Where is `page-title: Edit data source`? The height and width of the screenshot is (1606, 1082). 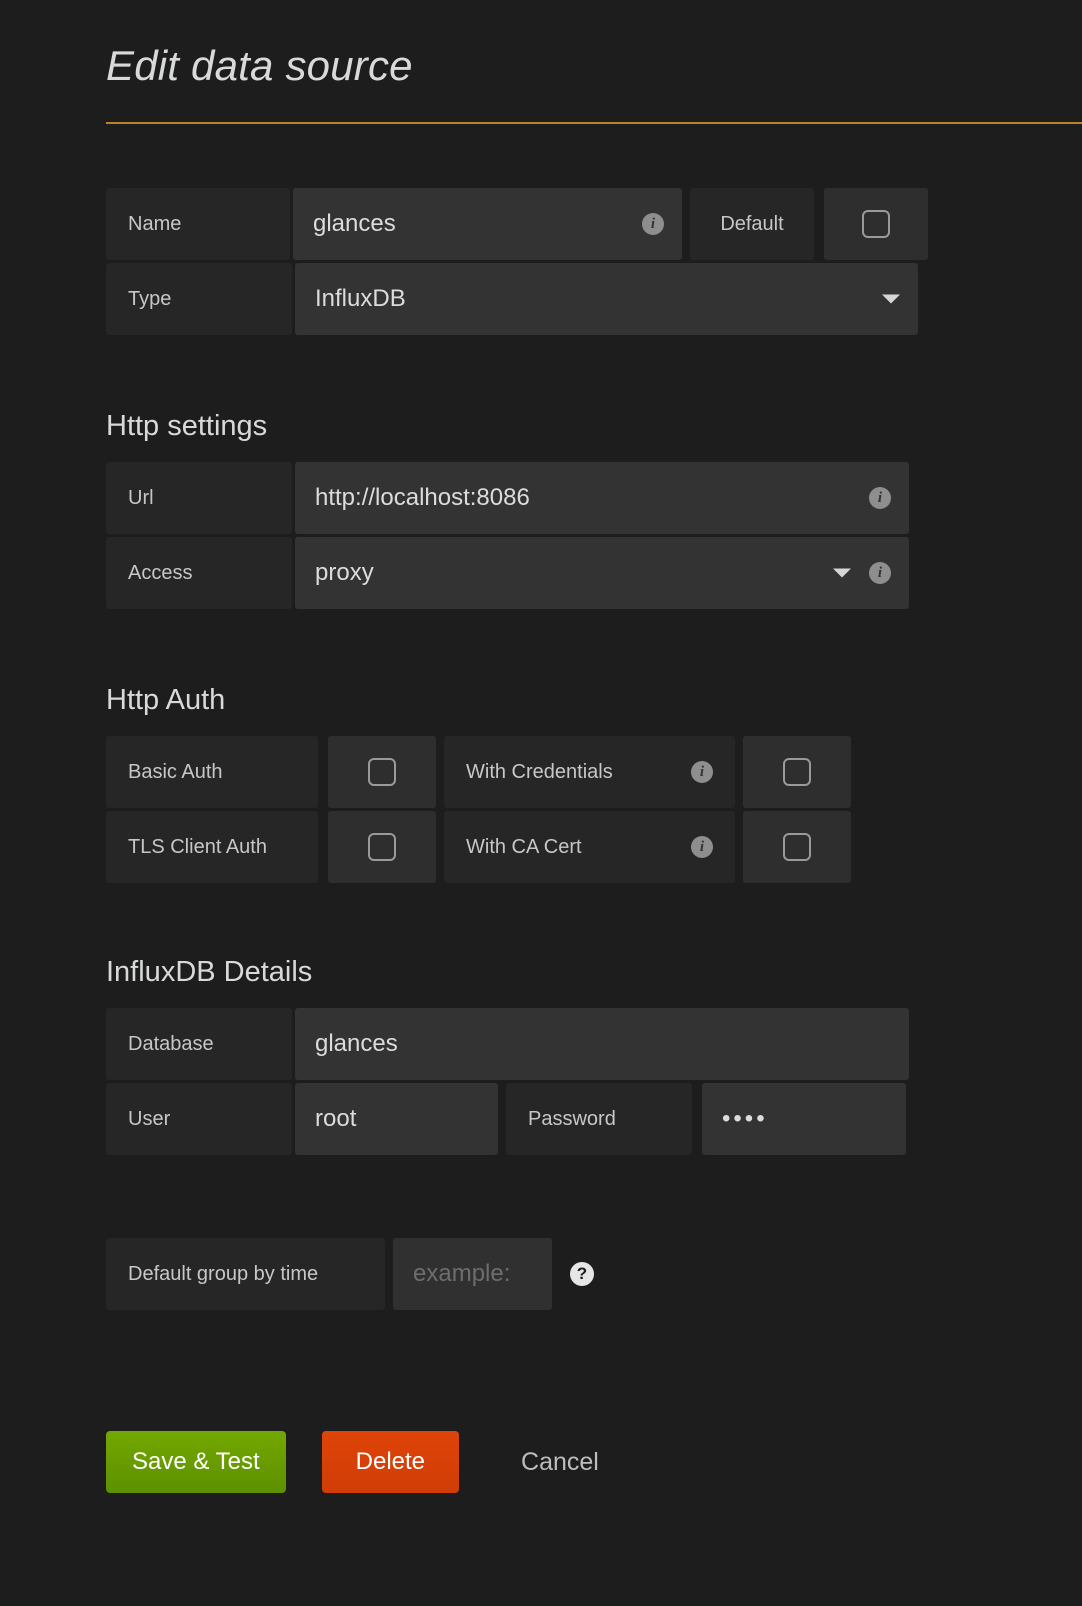 page-title: Edit data source is located at coordinates (259, 65).